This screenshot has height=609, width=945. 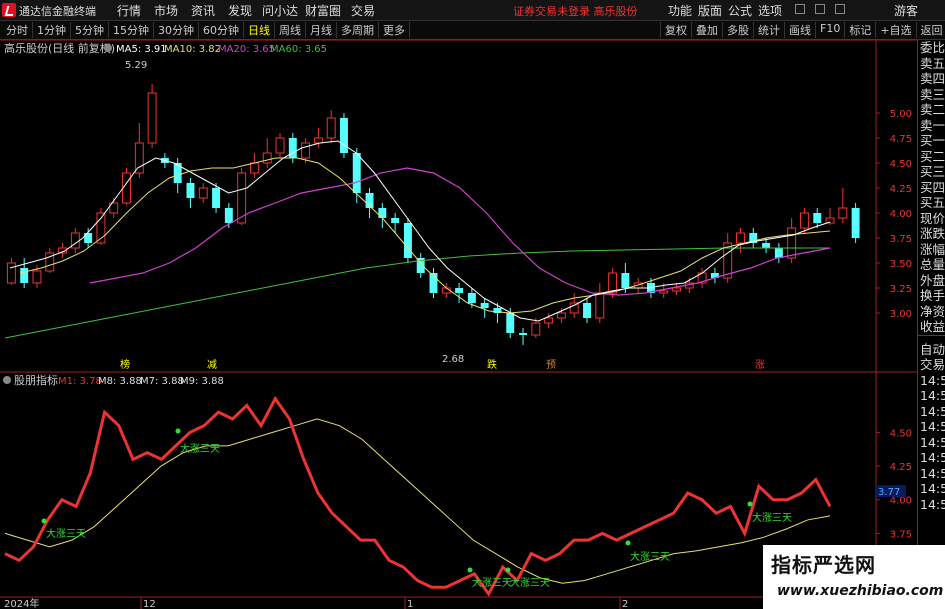 What do you see at coordinates (932, 140) in the screenshot?
I see `side-item: 买一` at bounding box center [932, 140].